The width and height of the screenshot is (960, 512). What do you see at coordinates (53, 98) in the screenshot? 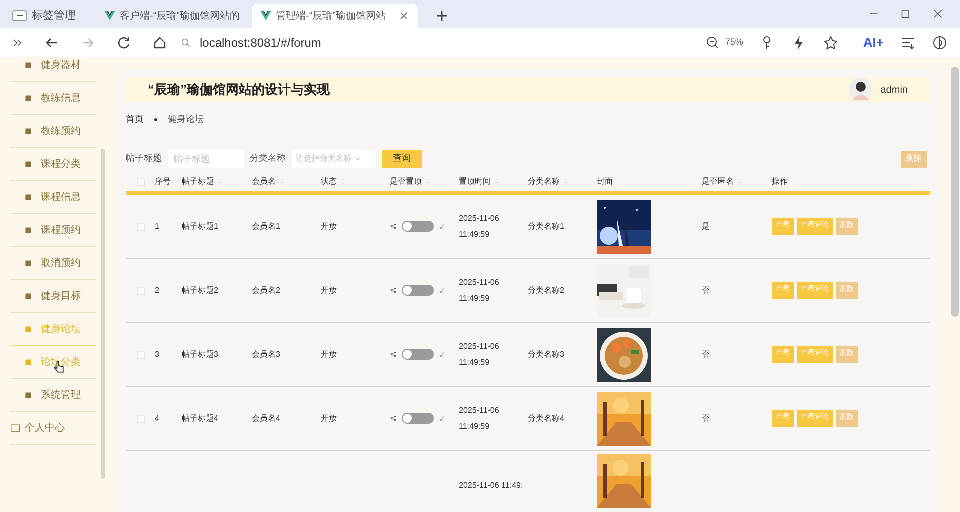
I see `sidebar-item: 教练信息` at bounding box center [53, 98].